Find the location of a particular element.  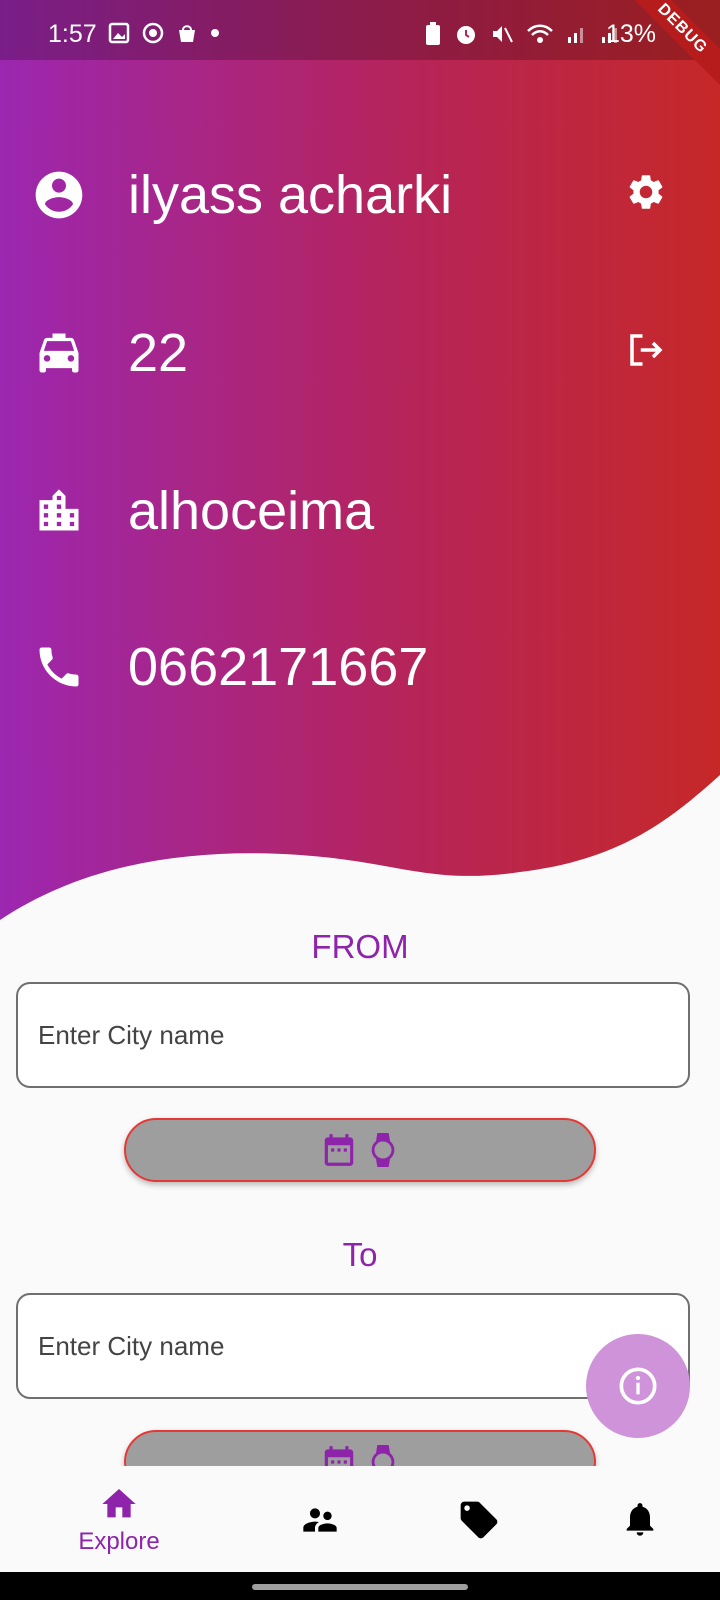

profile-name-row: ilyass acharki is located at coordinates (241, 195).